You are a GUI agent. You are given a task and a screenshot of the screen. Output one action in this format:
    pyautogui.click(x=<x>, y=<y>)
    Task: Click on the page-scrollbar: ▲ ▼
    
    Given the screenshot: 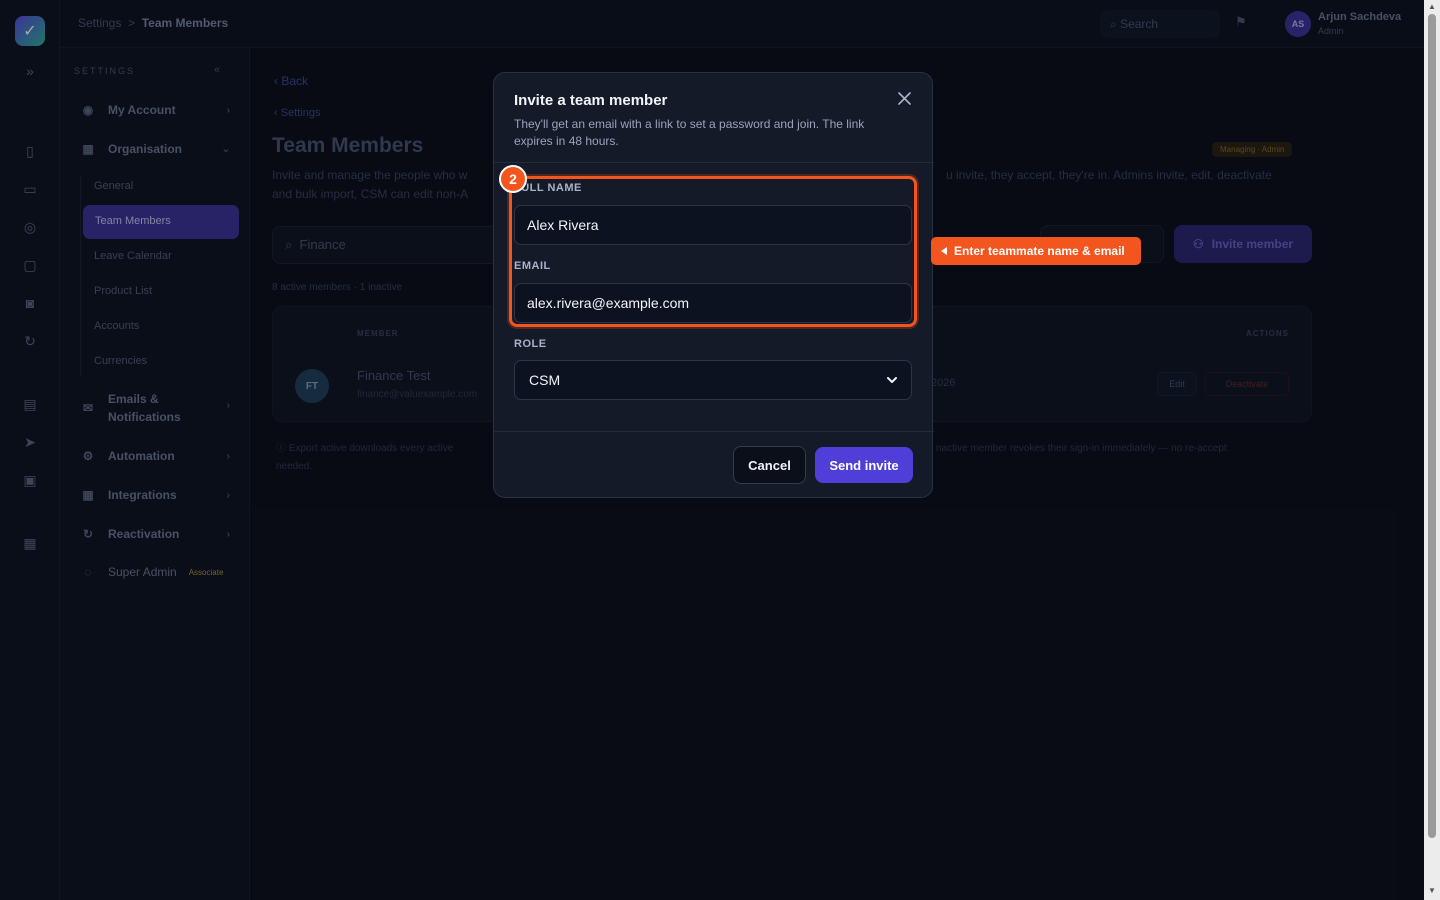 What is the action you would take?
    pyautogui.click(x=1432, y=450)
    